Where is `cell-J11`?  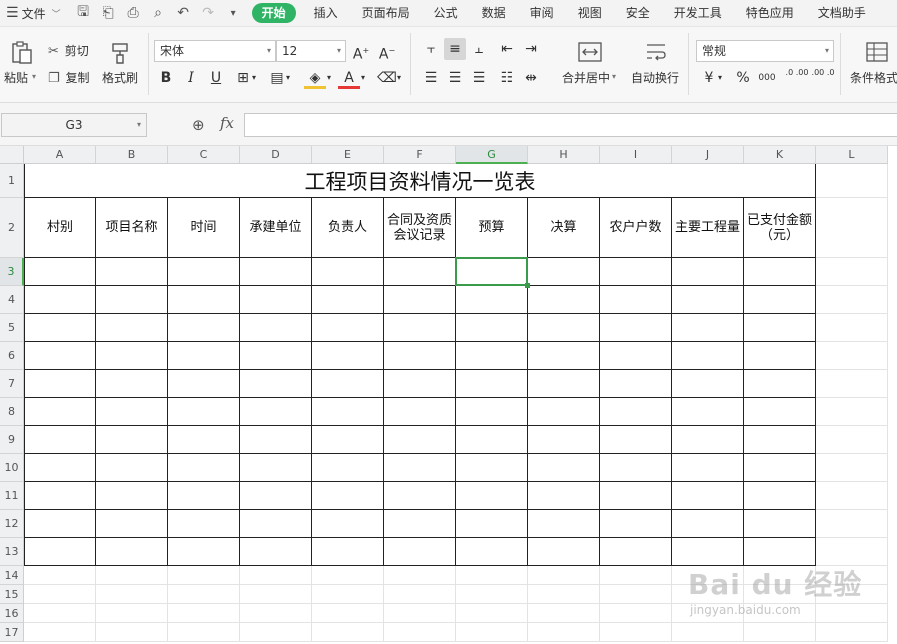
cell-J11 is located at coordinates (708, 496).